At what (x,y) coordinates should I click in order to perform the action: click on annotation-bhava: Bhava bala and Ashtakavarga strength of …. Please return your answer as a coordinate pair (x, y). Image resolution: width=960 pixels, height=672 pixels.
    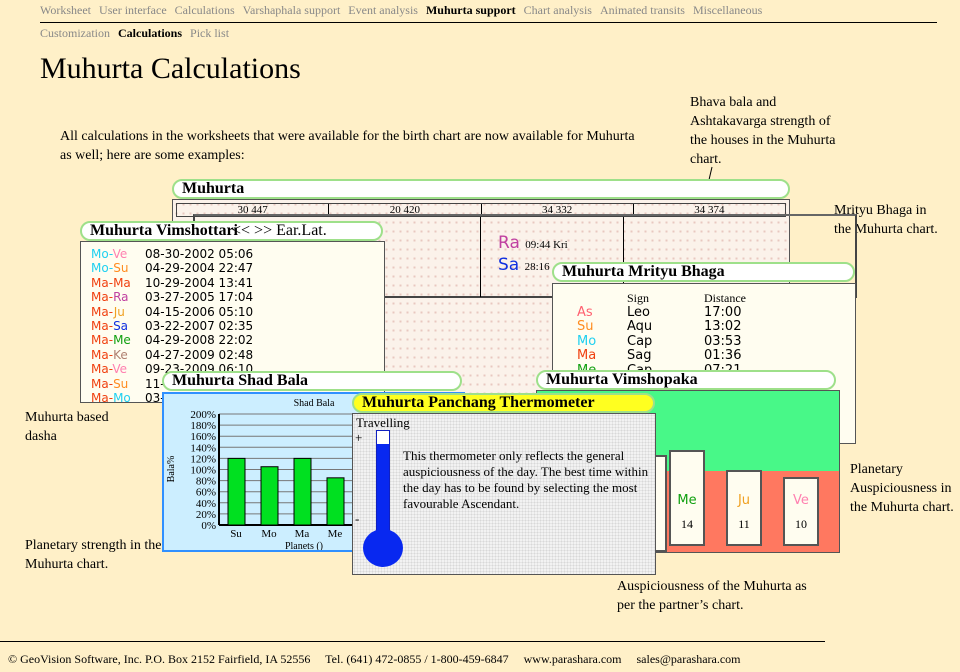
    Looking at the image, I should click on (763, 131).